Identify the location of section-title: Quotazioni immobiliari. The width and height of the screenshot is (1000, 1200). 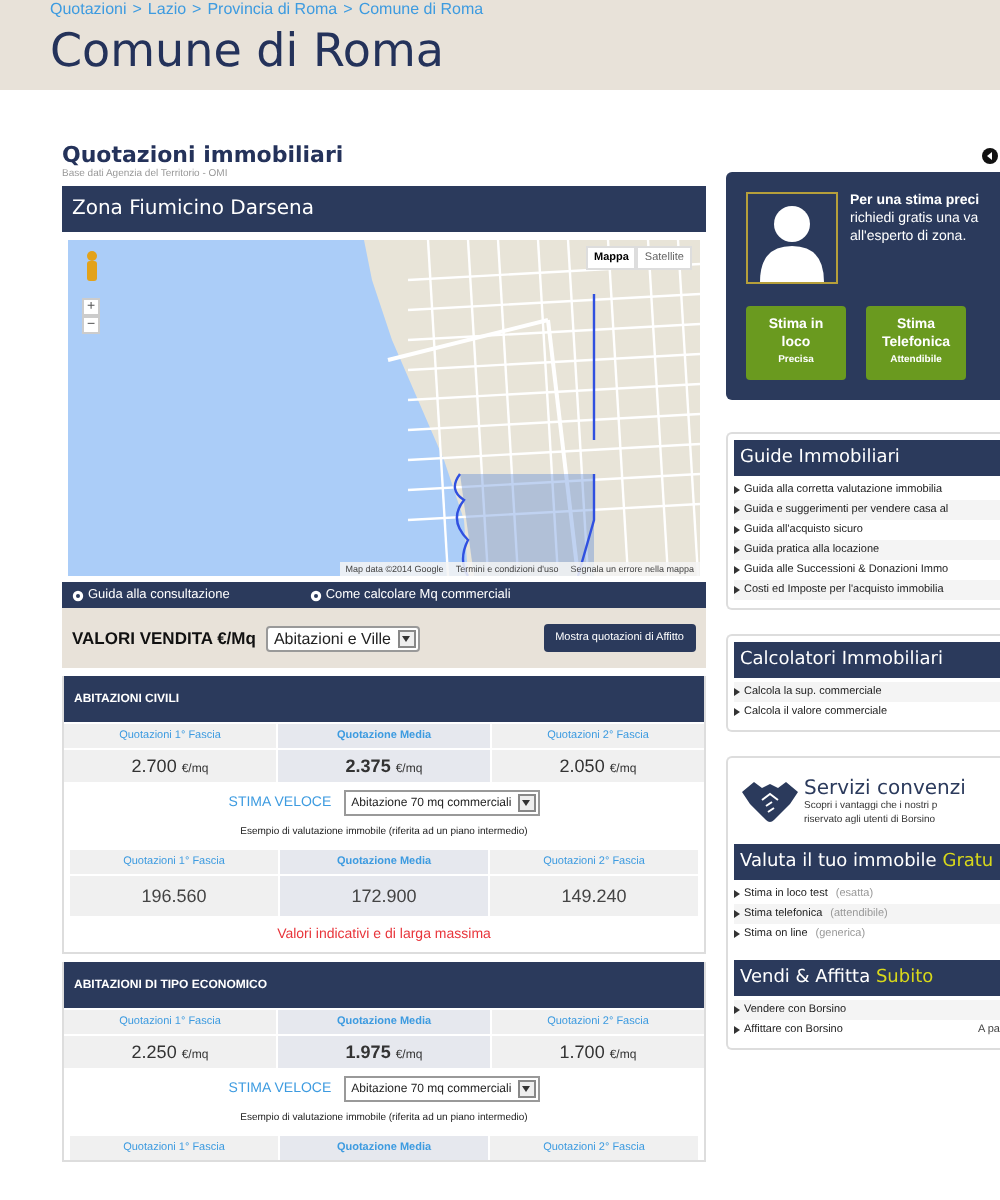
(203, 155).